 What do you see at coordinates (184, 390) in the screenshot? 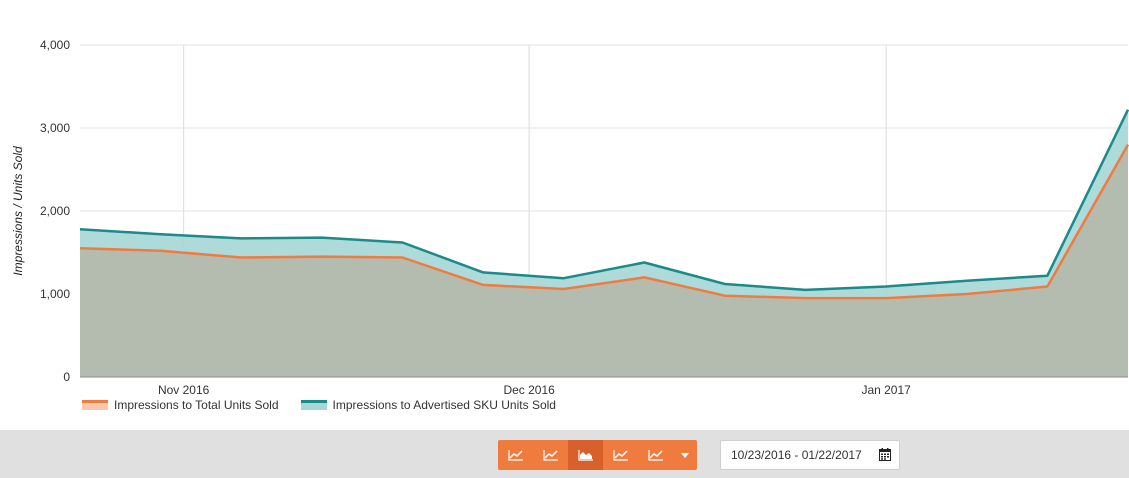
I see `x-tick-label: Nov 2016` at bounding box center [184, 390].